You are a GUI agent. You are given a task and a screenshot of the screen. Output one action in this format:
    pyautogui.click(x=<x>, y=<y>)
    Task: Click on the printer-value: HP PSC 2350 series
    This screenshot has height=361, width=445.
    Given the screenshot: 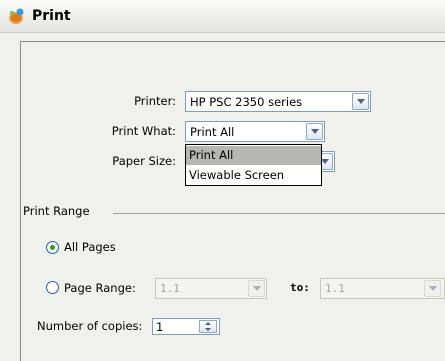 What is the action you would take?
    pyautogui.click(x=246, y=102)
    